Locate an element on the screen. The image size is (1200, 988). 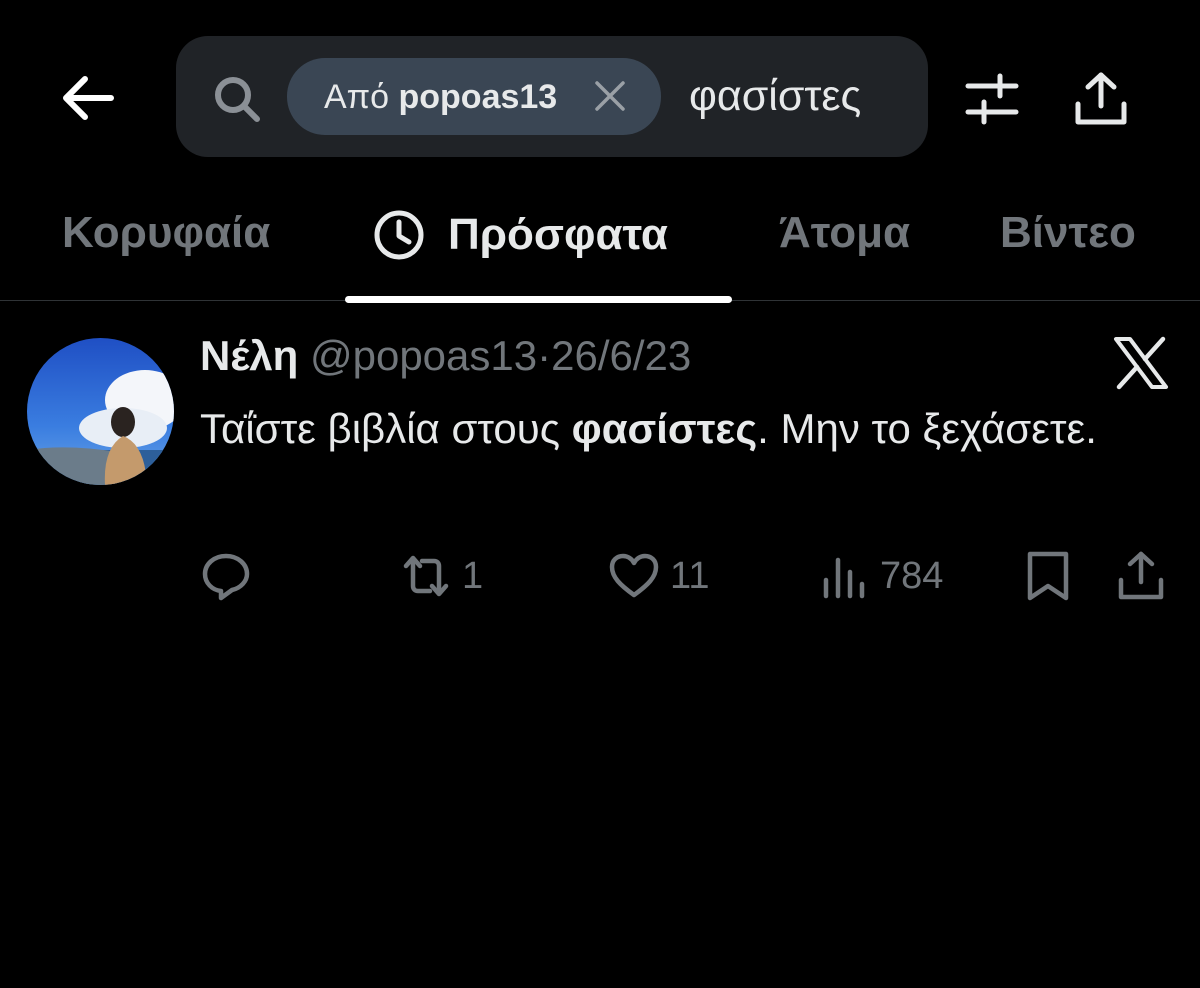
from-user-chip: Από popoas13 is located at coordinates (474, 96).